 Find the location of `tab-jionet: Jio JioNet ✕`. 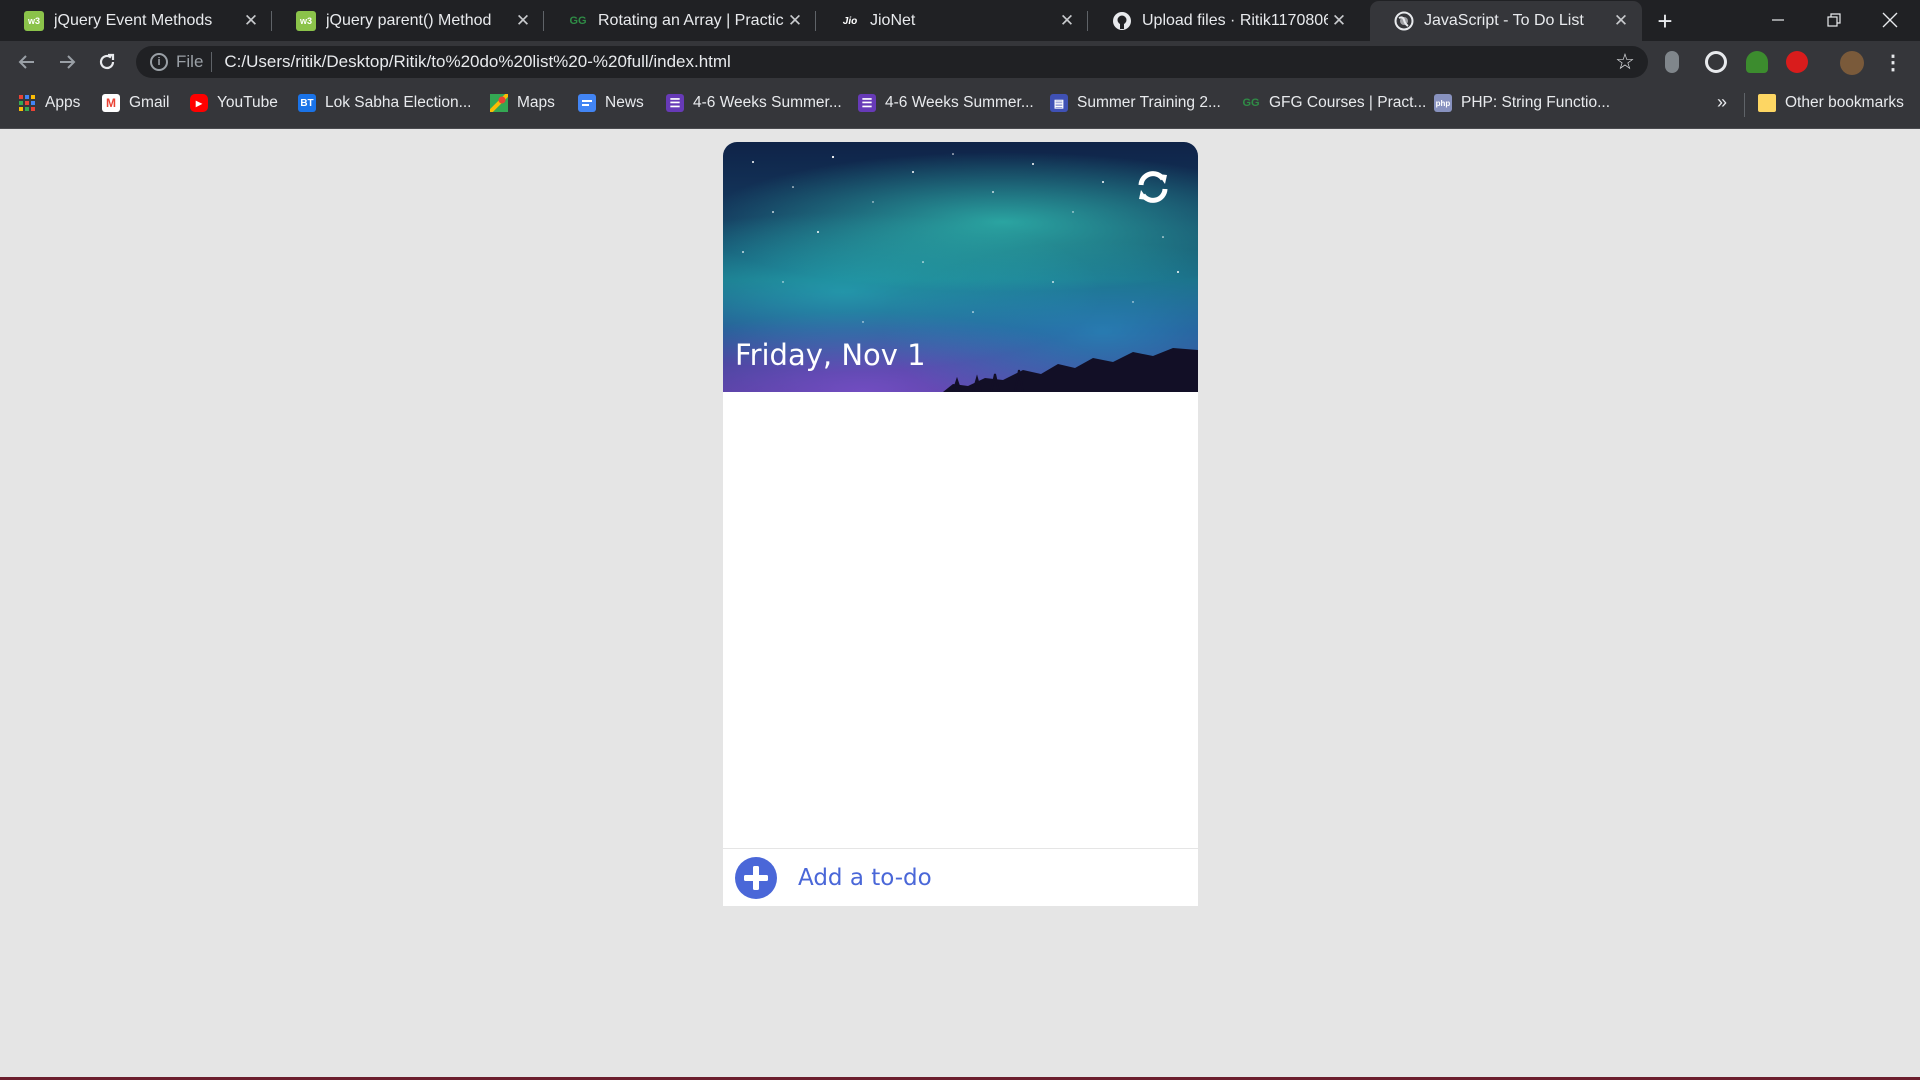

tab-jionet: Jio JioNet ✕ is located at coordinates (952, 21).